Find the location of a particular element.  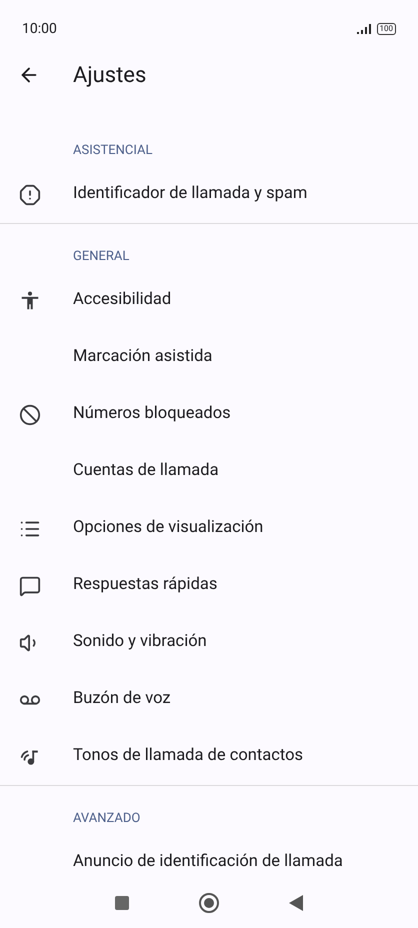

battery-indicator: 100 is located at coordinates (386, 29).